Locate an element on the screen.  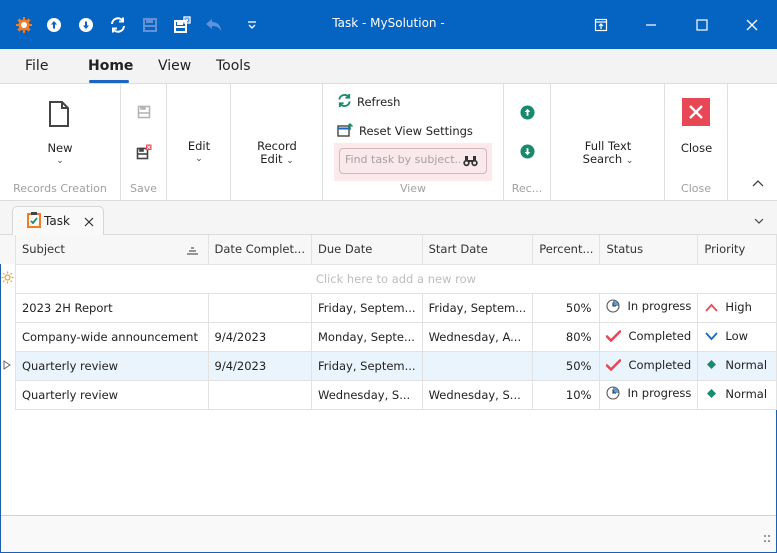
column-header-priority: Priority is located at coordinates (737, 250).